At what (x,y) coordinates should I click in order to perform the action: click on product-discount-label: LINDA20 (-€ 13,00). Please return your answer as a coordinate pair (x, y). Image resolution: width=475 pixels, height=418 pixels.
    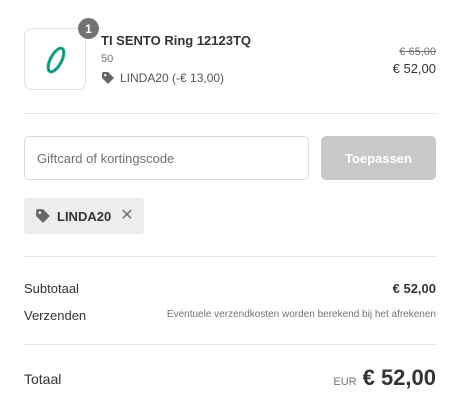
    Looking at the image, I should click on (172, 78).